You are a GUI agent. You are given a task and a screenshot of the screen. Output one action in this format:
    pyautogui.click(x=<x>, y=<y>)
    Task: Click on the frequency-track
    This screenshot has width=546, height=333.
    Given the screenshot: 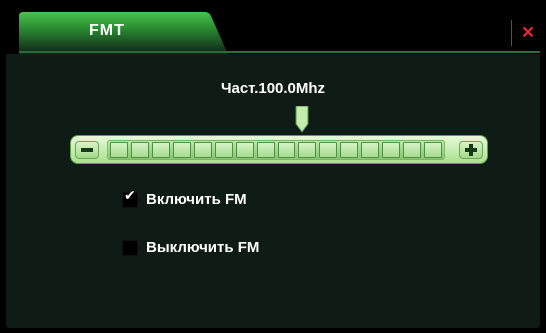 What is the action you would take?
    pyautogui.click(x=276, y=150)
    